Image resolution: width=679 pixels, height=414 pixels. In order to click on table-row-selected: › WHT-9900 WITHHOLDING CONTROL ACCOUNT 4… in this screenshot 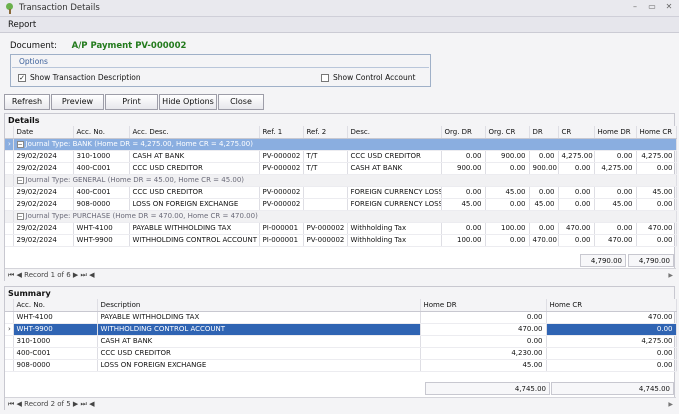, I will do `click(341, 329)`.